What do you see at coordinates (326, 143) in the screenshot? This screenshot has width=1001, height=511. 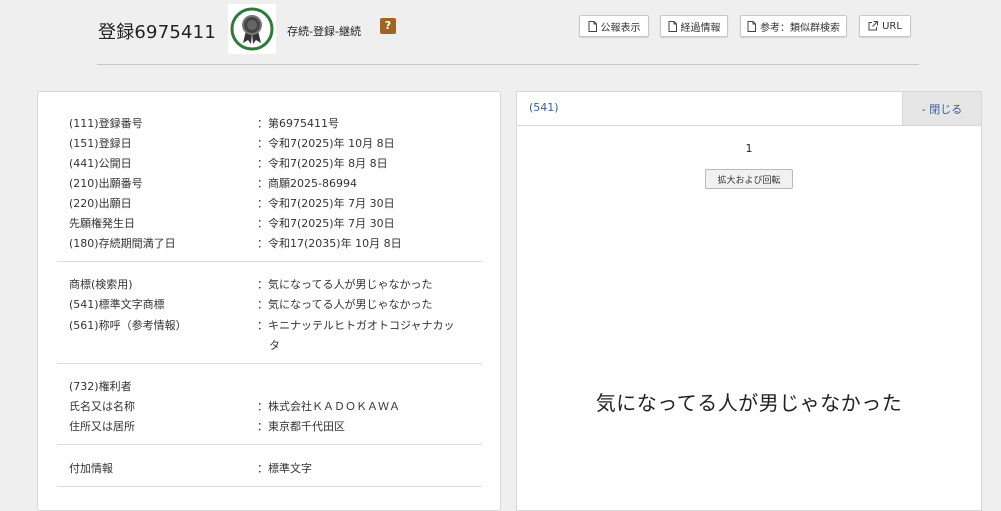 I see `value-registration-date: ：令和7(2025)年 10月 8日` at bounding box center [326, 143].